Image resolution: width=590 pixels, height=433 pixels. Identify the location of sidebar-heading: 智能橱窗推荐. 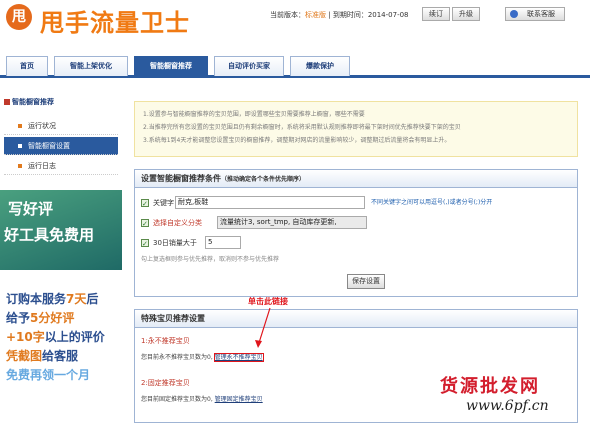
(61, 102).